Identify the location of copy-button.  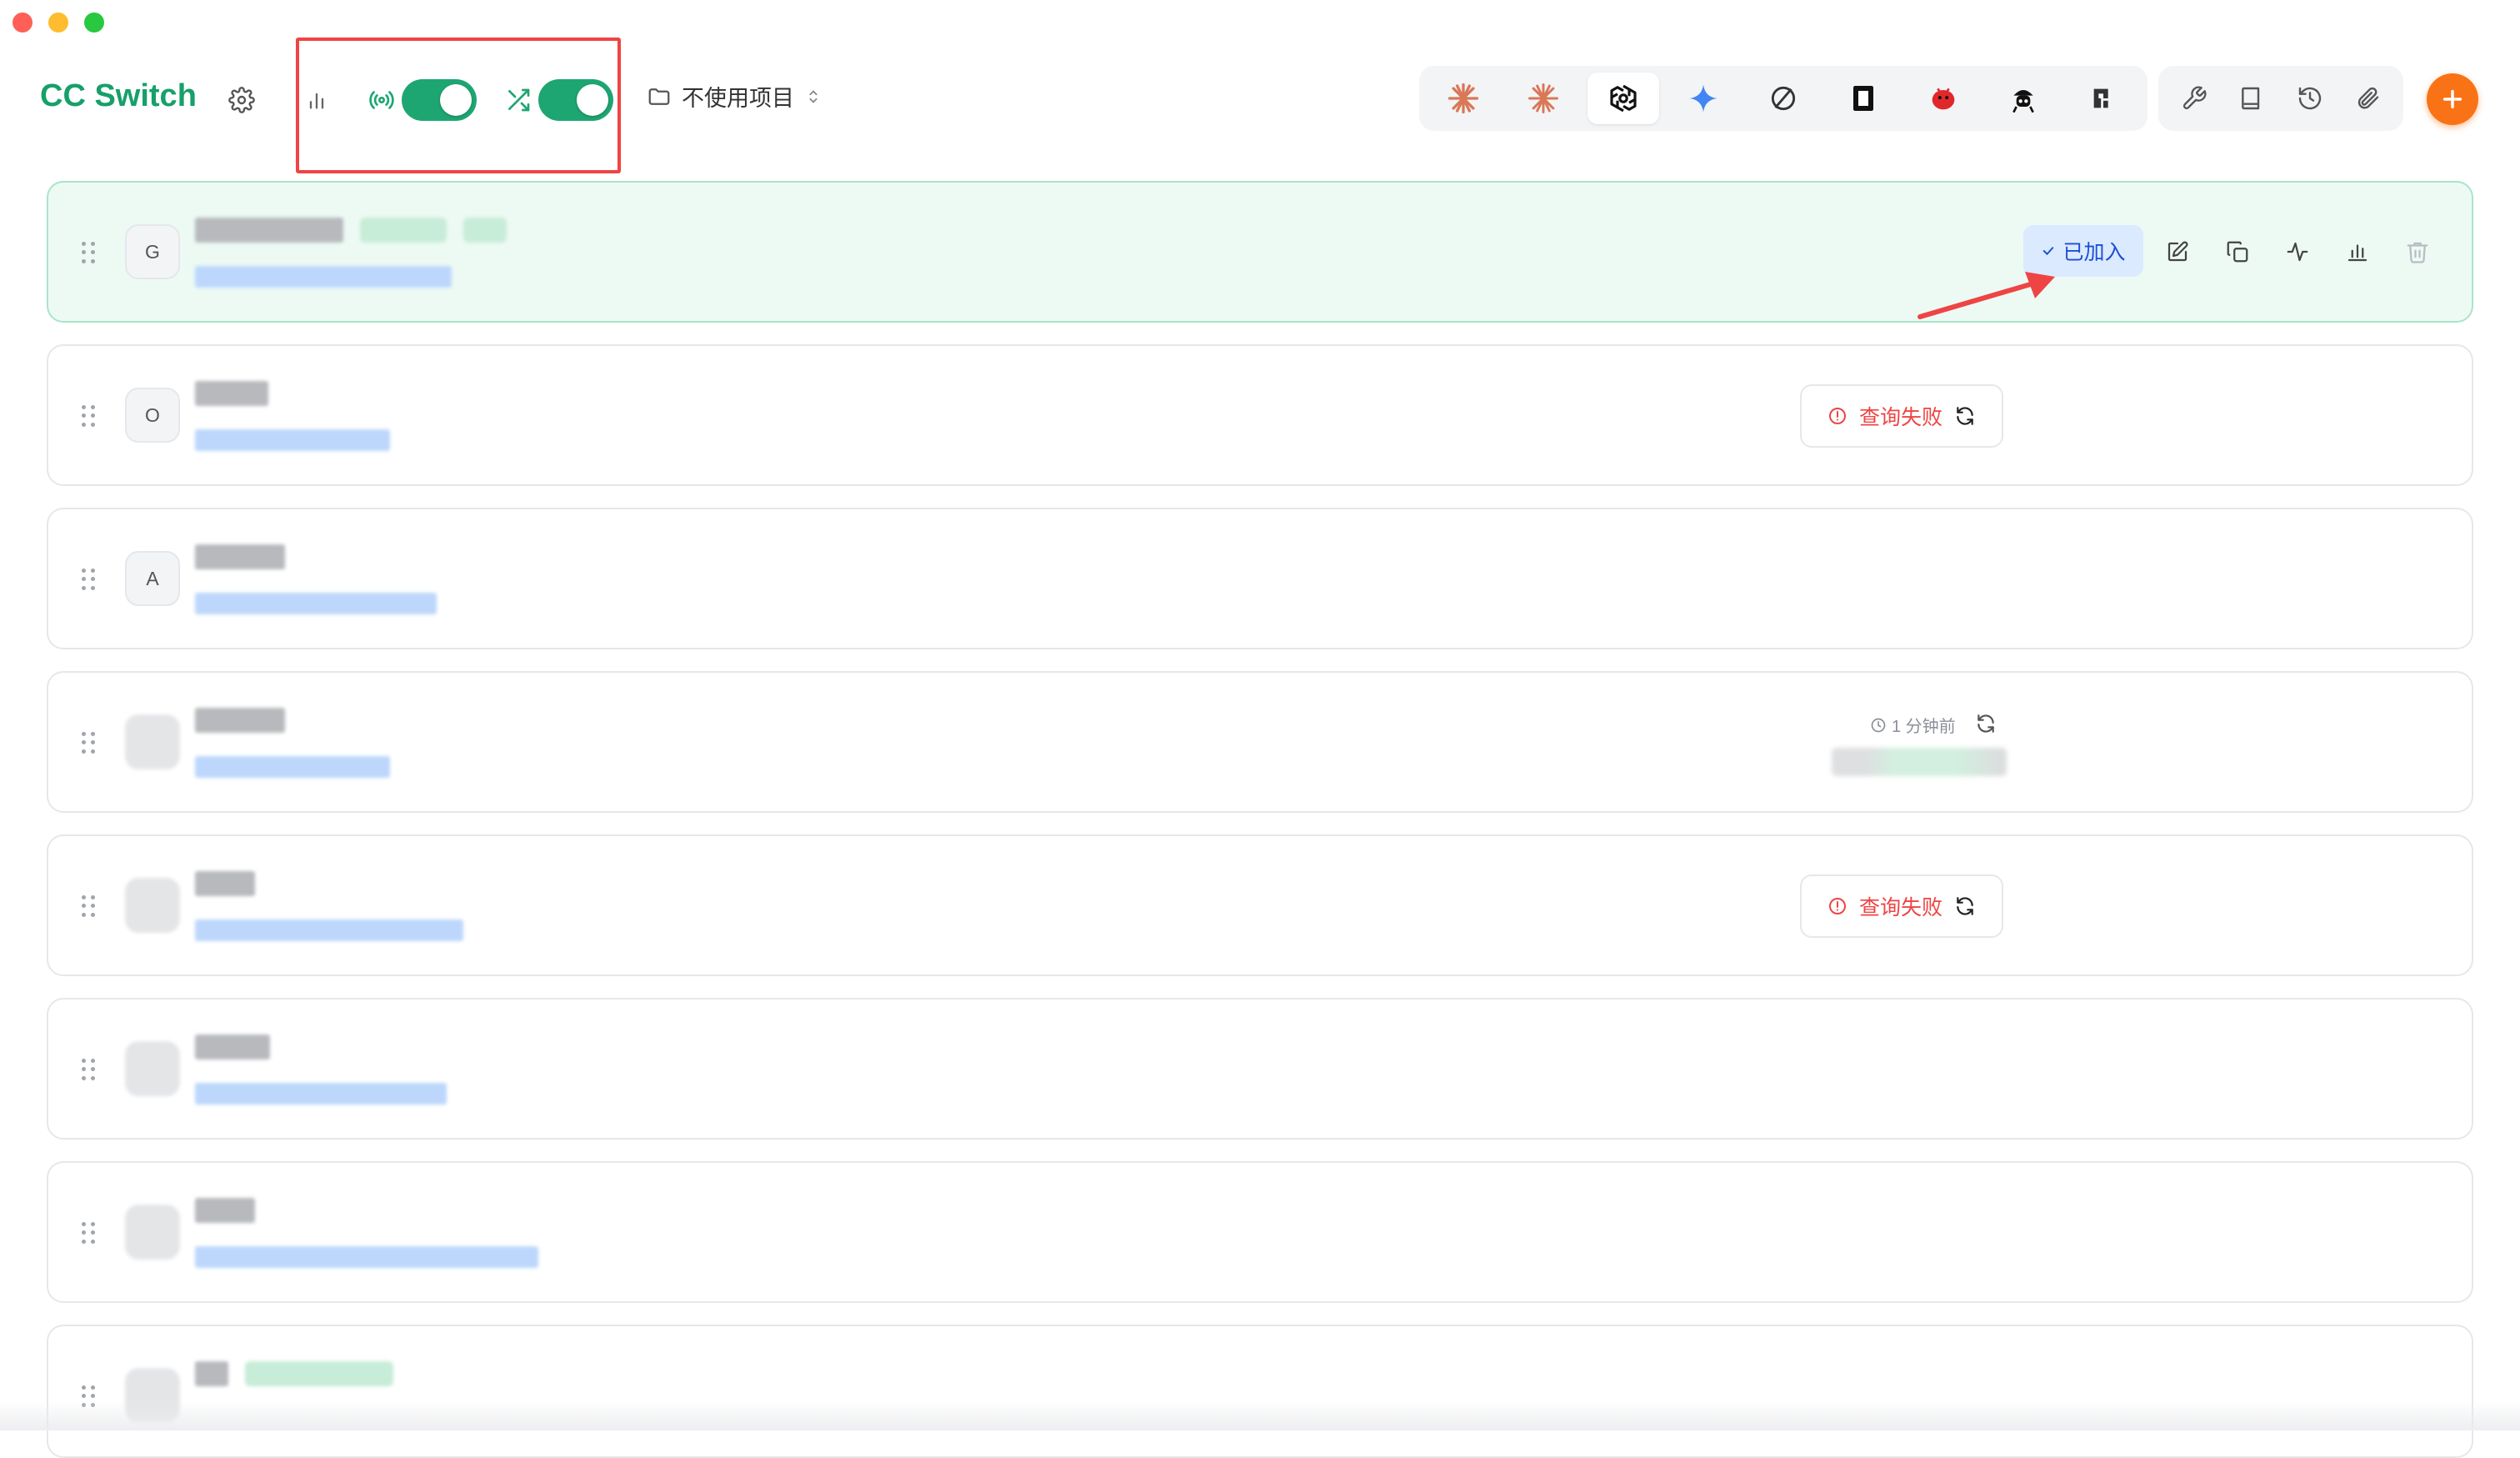
(2237, 252).